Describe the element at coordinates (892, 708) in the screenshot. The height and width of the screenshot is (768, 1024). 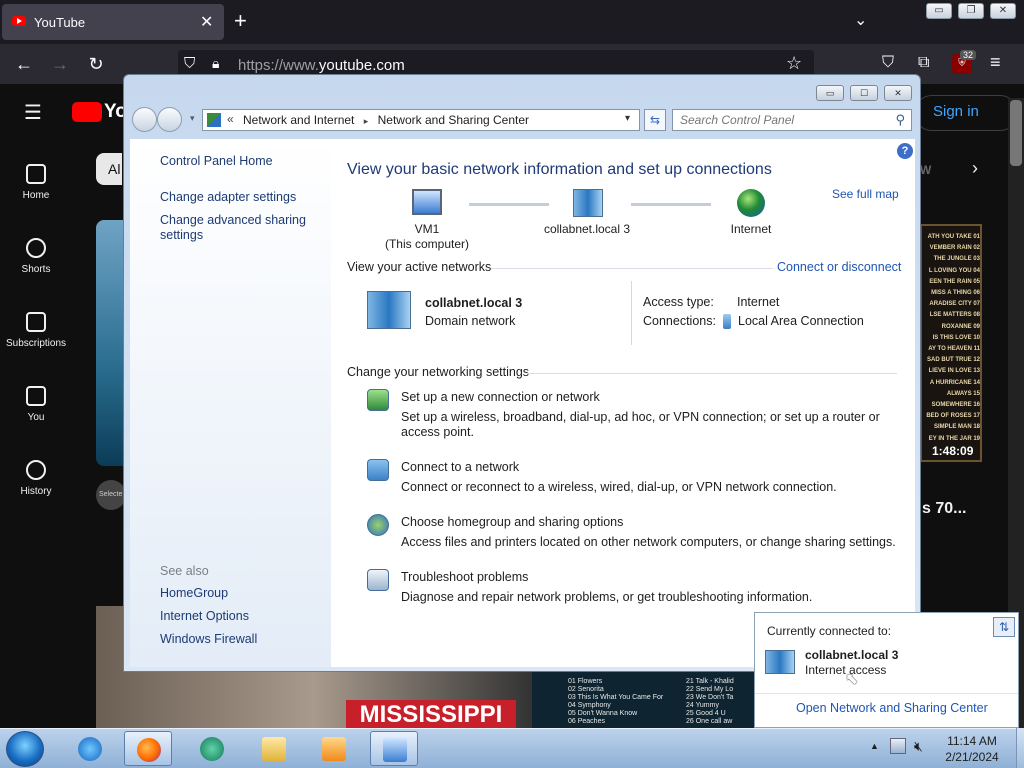
I see `open-network-center-link: Open Network and Sharing Center` at that location.